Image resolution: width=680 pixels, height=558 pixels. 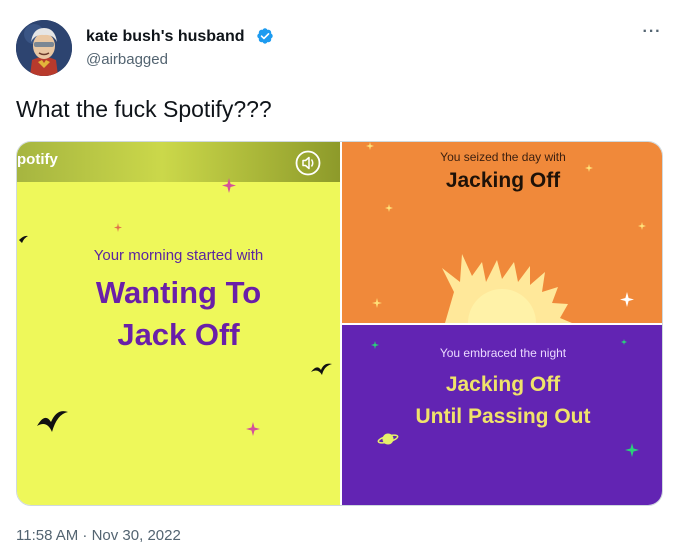 I want to click on story-header-bar: potify, so click(x=178, y=162).